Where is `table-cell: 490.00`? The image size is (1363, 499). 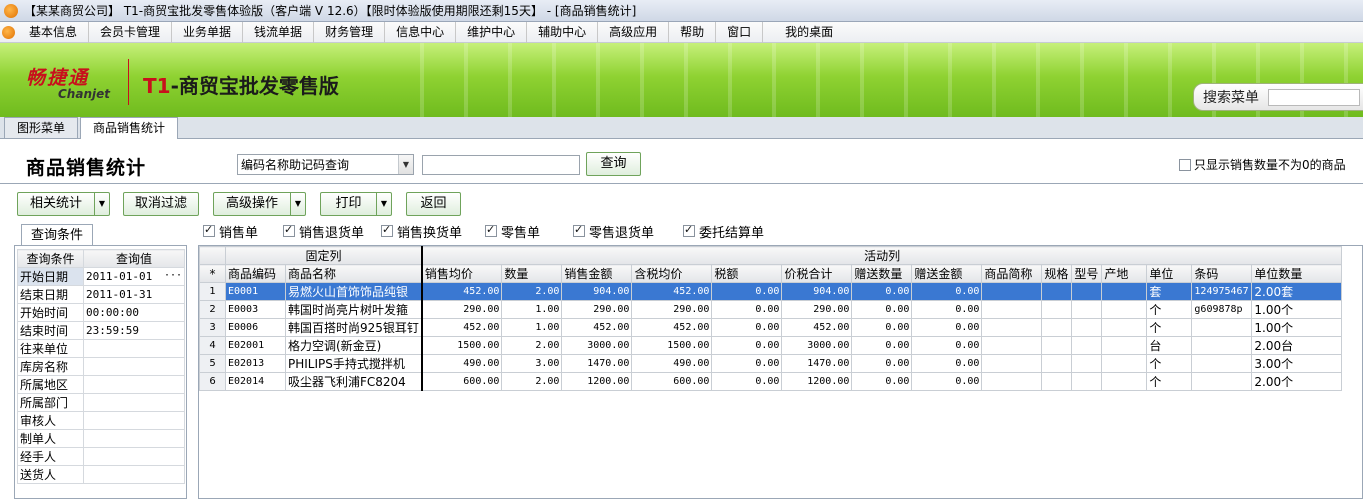
table-cell: 490.00 is located at coordinates (672, 363).